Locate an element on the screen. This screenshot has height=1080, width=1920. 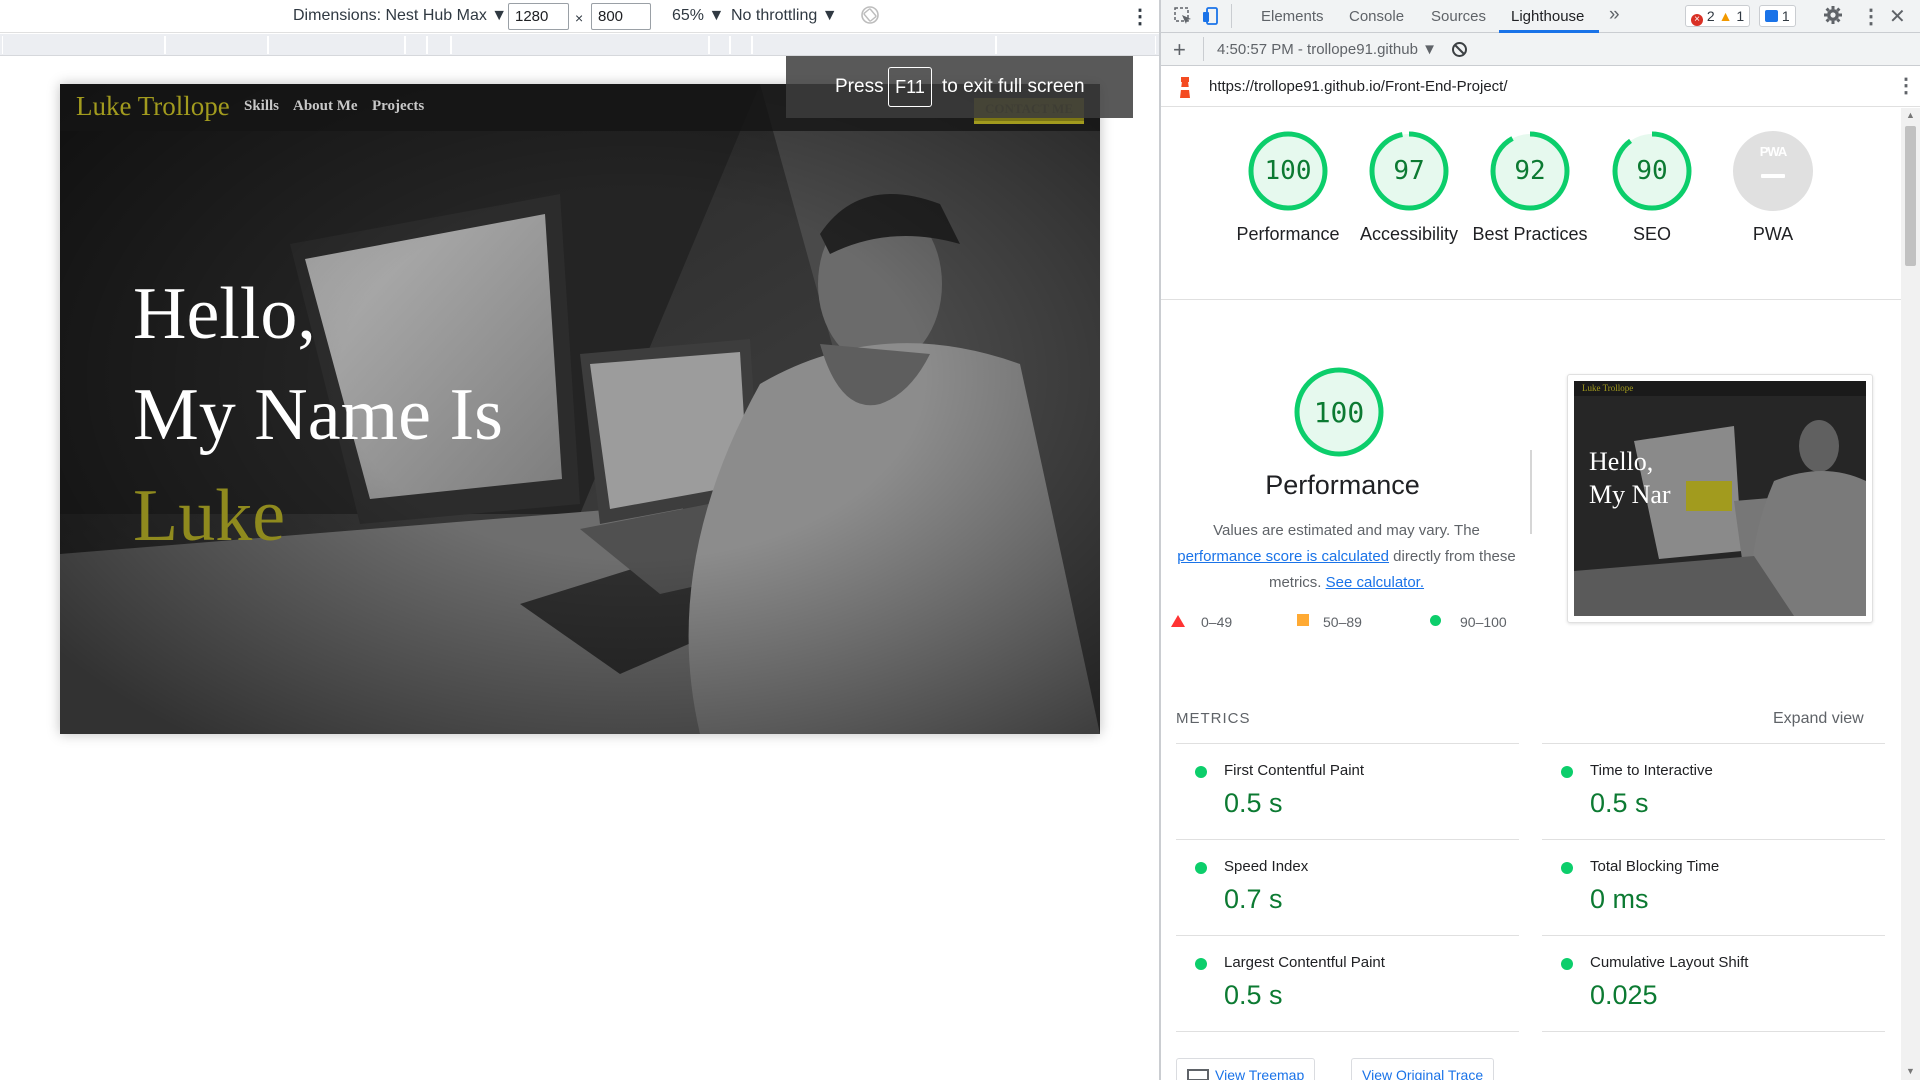
f11-key: F11 is located at coordinates (910, 87).